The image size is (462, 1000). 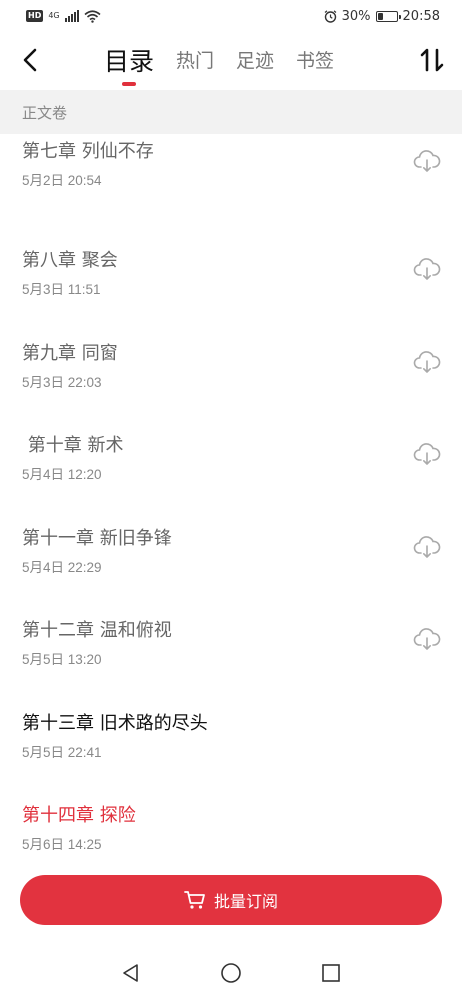 I want to click on chapter-item-current: 第十四章 探险 5月6日 14:25, so click(x=231, y=820).